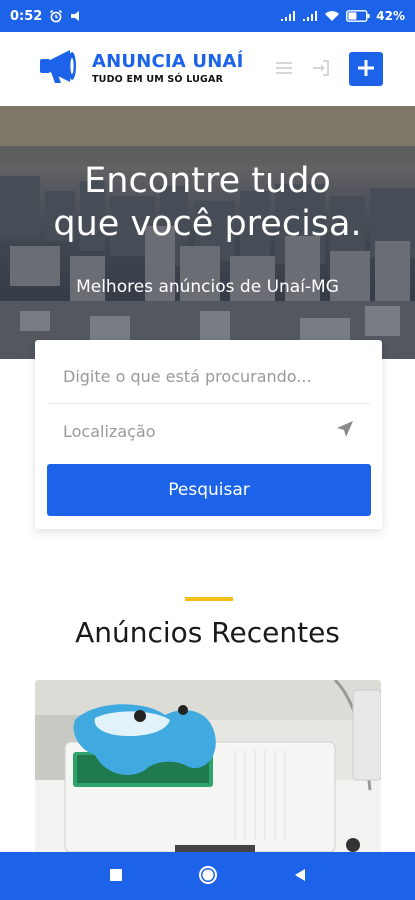  I want to click on query-field, so click(208, 377).